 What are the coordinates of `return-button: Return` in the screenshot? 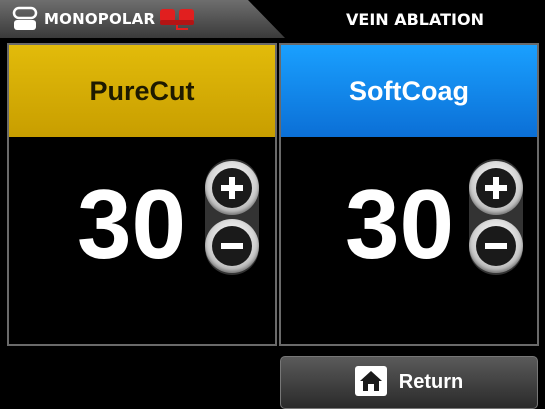 It's located at (409, 382).